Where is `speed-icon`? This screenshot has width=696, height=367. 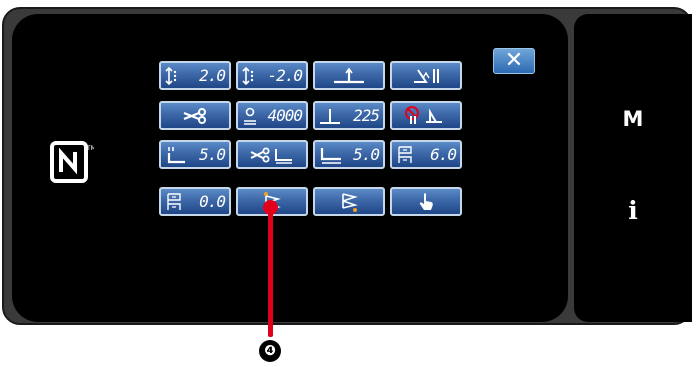
speed-icon is located at coordinates (250, 116).